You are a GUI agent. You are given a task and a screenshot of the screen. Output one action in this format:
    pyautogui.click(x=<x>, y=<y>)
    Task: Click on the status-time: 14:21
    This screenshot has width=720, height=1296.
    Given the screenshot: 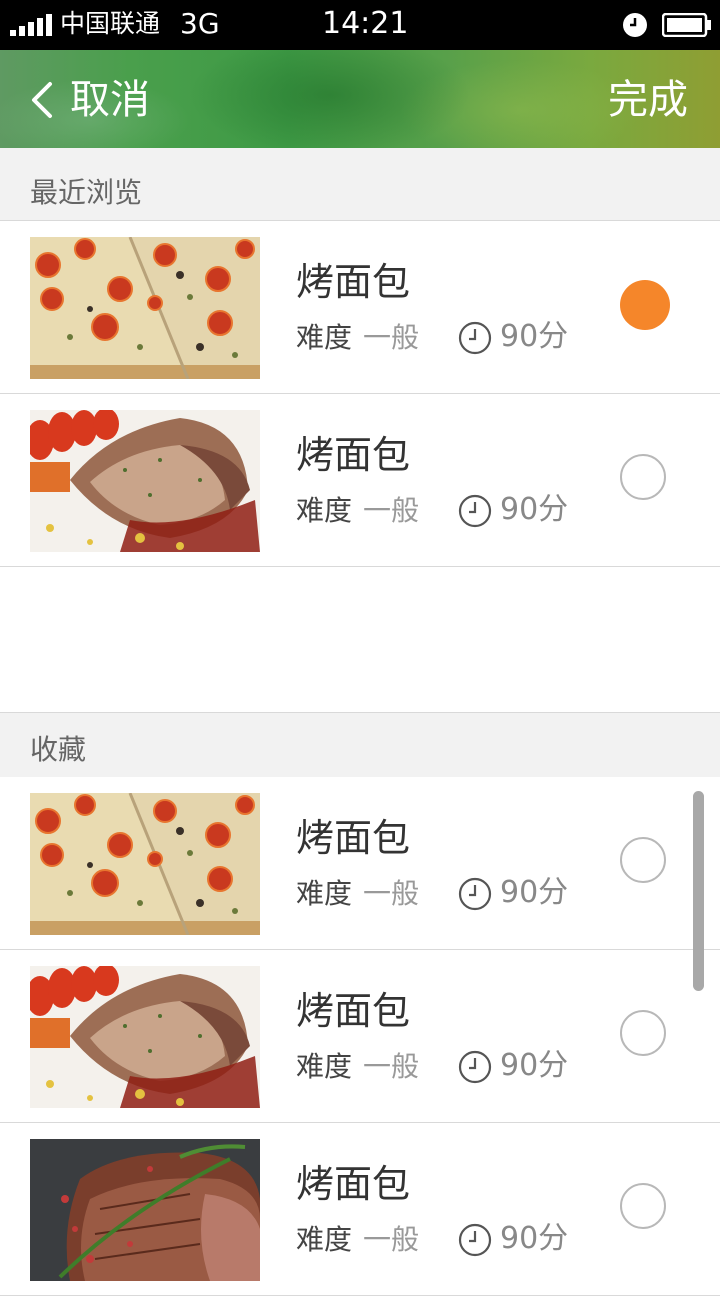 What is the action you would take?
    pyautogui.click(x=365, y=23)
    